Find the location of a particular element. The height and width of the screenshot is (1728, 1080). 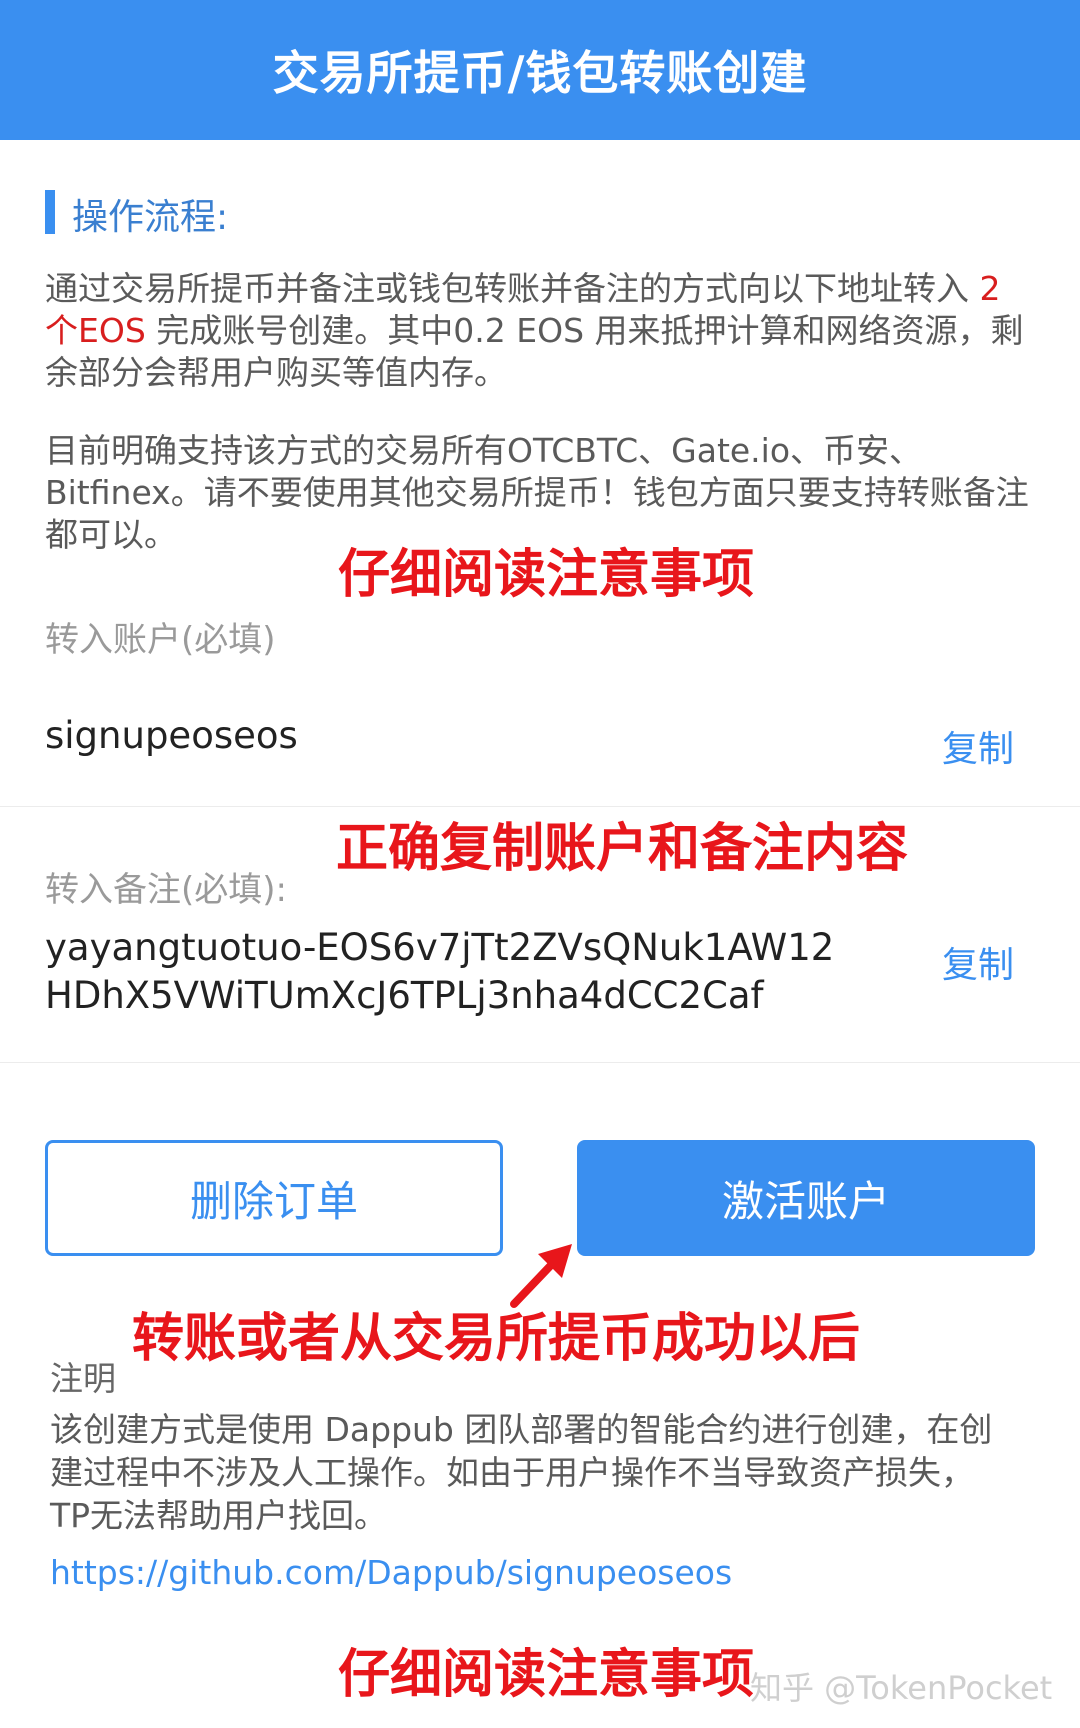

app-header: 交易所提币/钱包转账创建 is located at coordinates (540, 70).